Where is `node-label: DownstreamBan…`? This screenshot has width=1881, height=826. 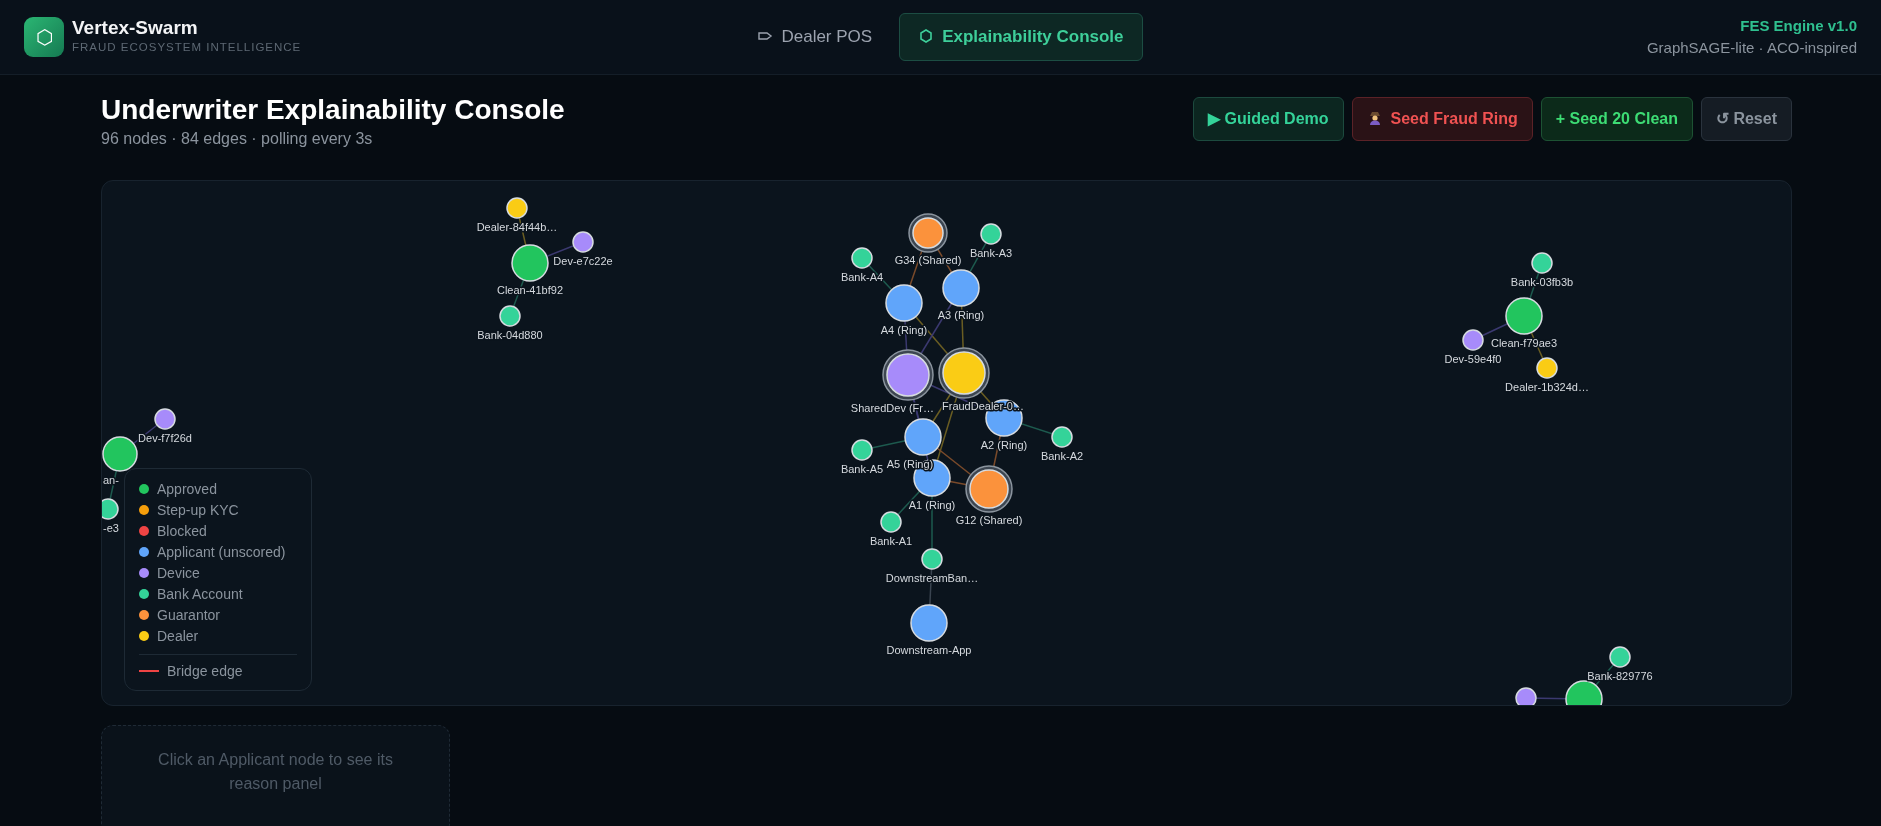 node-label: DownstreamBan… is located at coordinates (932, 577).